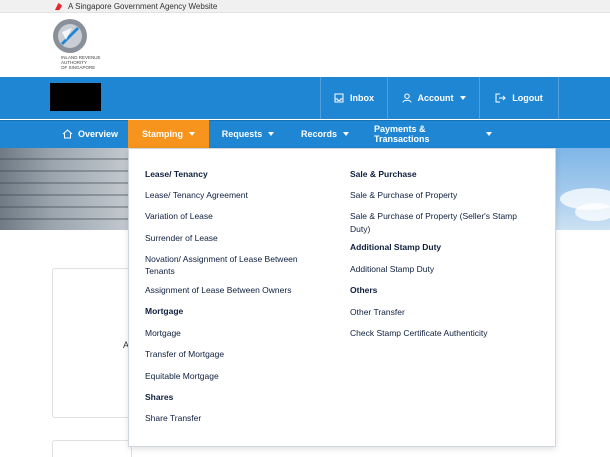 The width and height of the screenshot is (610, 457). I want to click on menu-item-transfer-of-mortgage: Transfer of Mortgage, so click(184, 354).